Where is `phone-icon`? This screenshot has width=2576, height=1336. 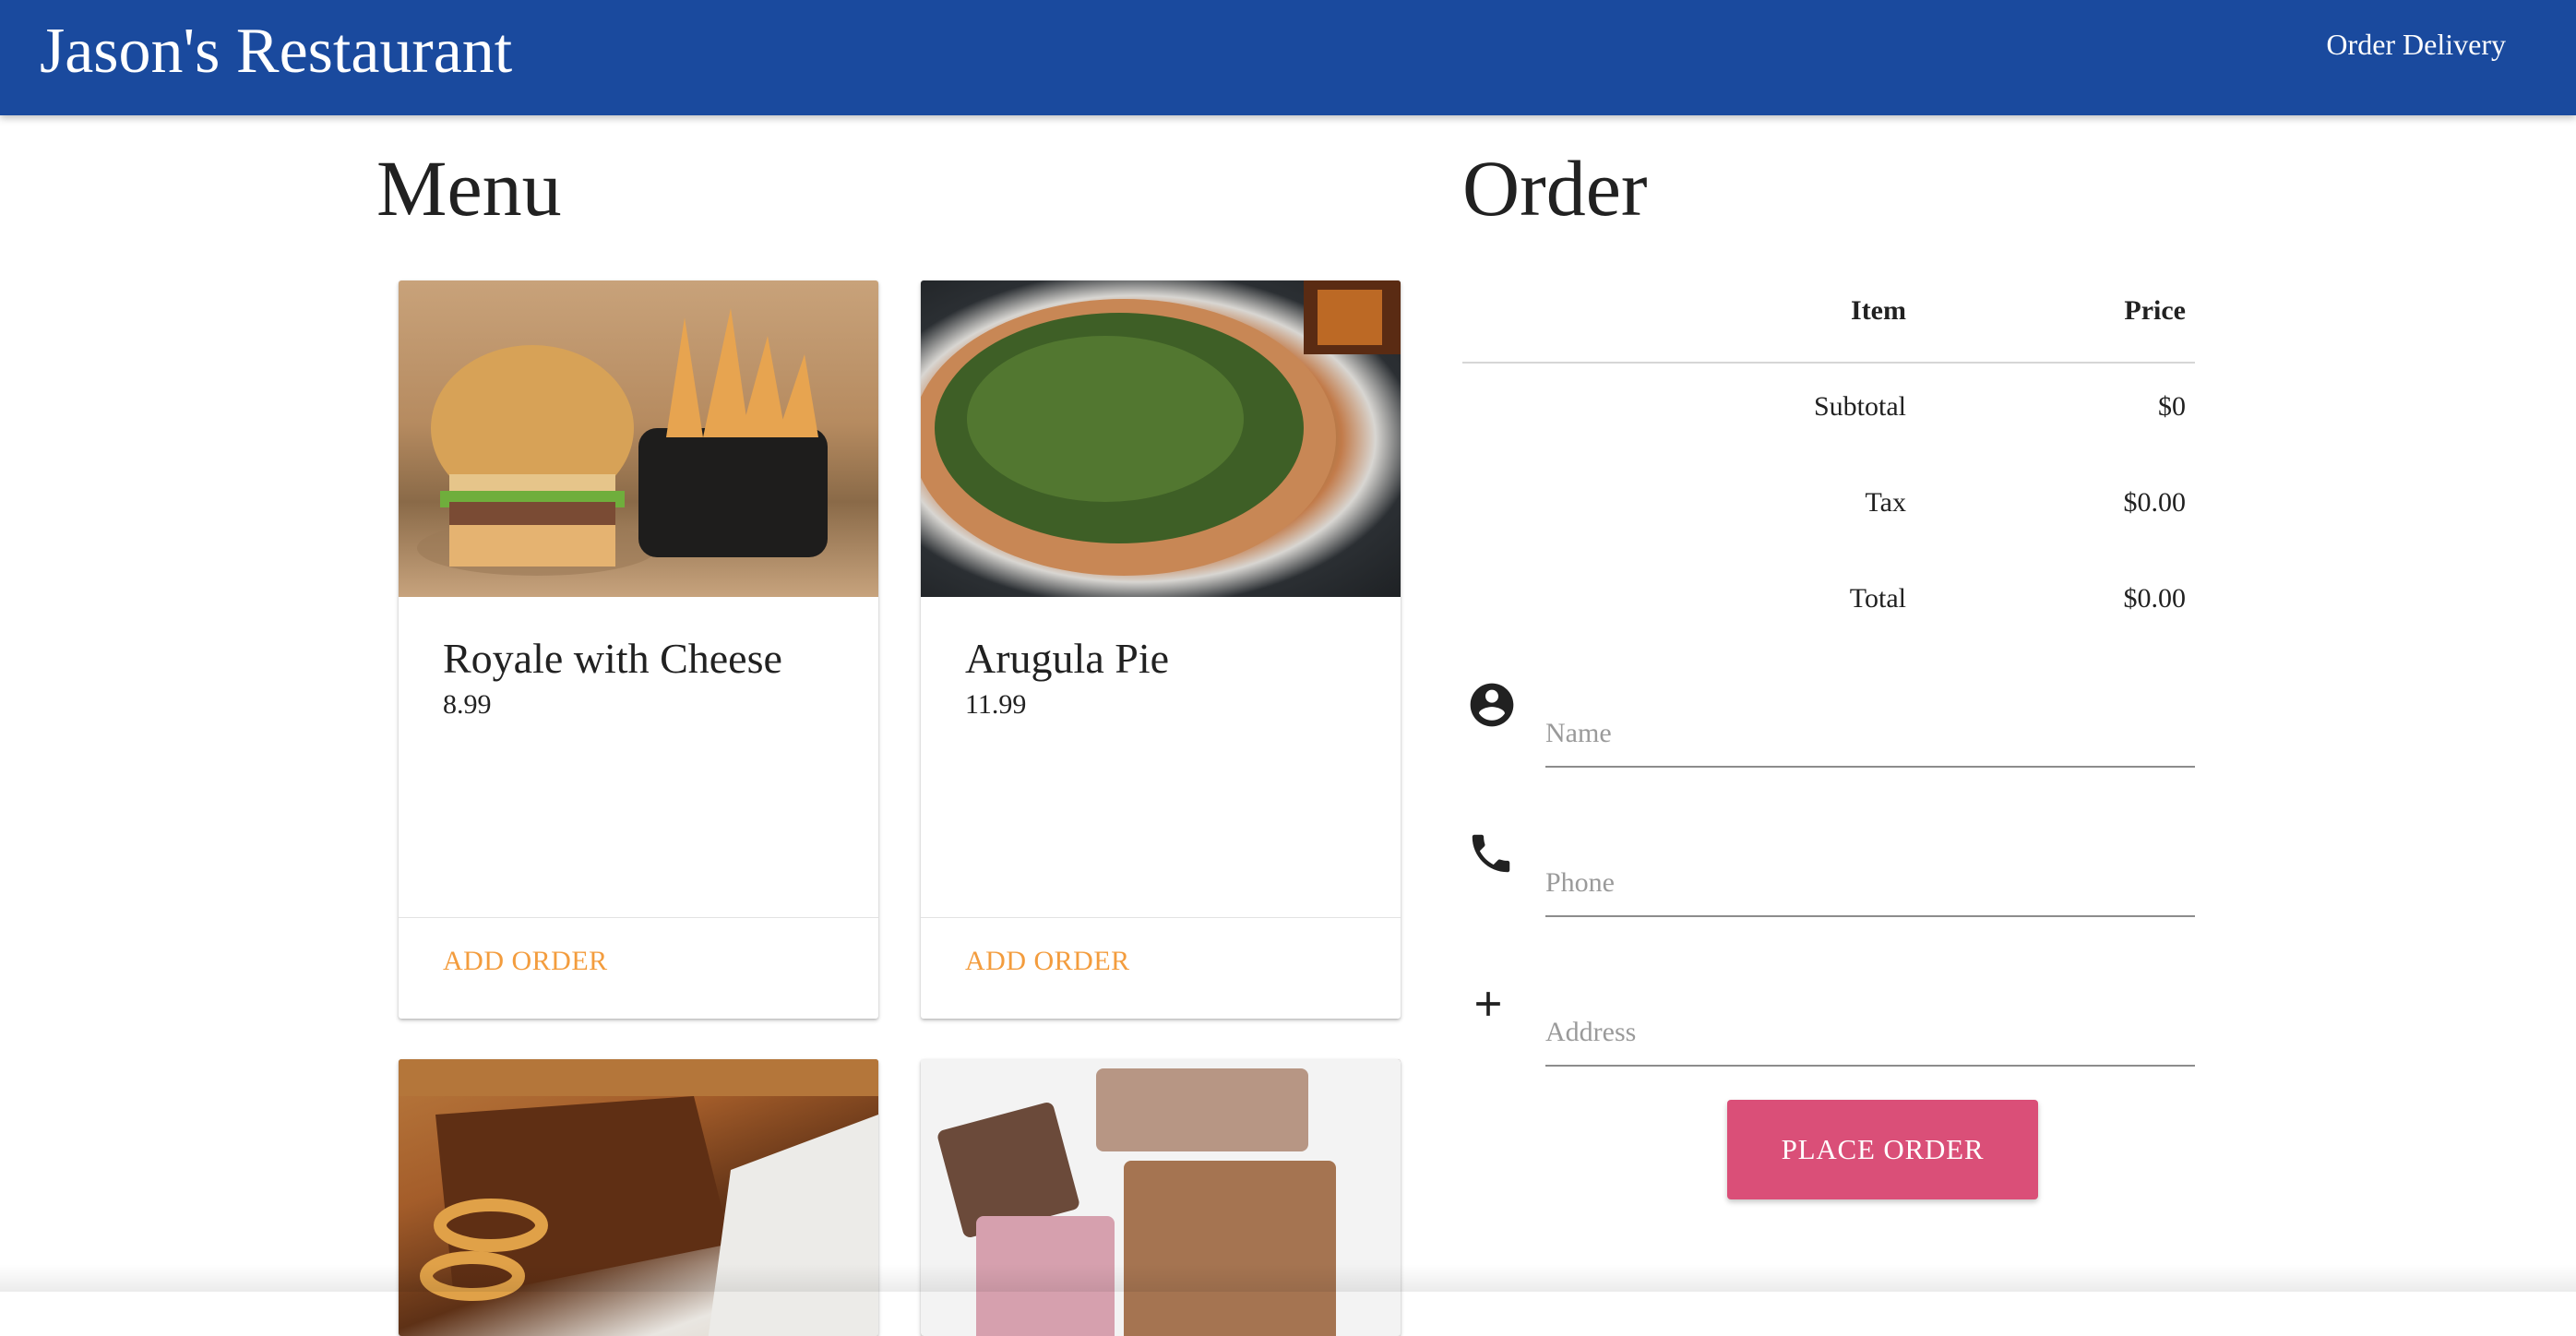
phone-icon is located at coordinates (1493, 856).